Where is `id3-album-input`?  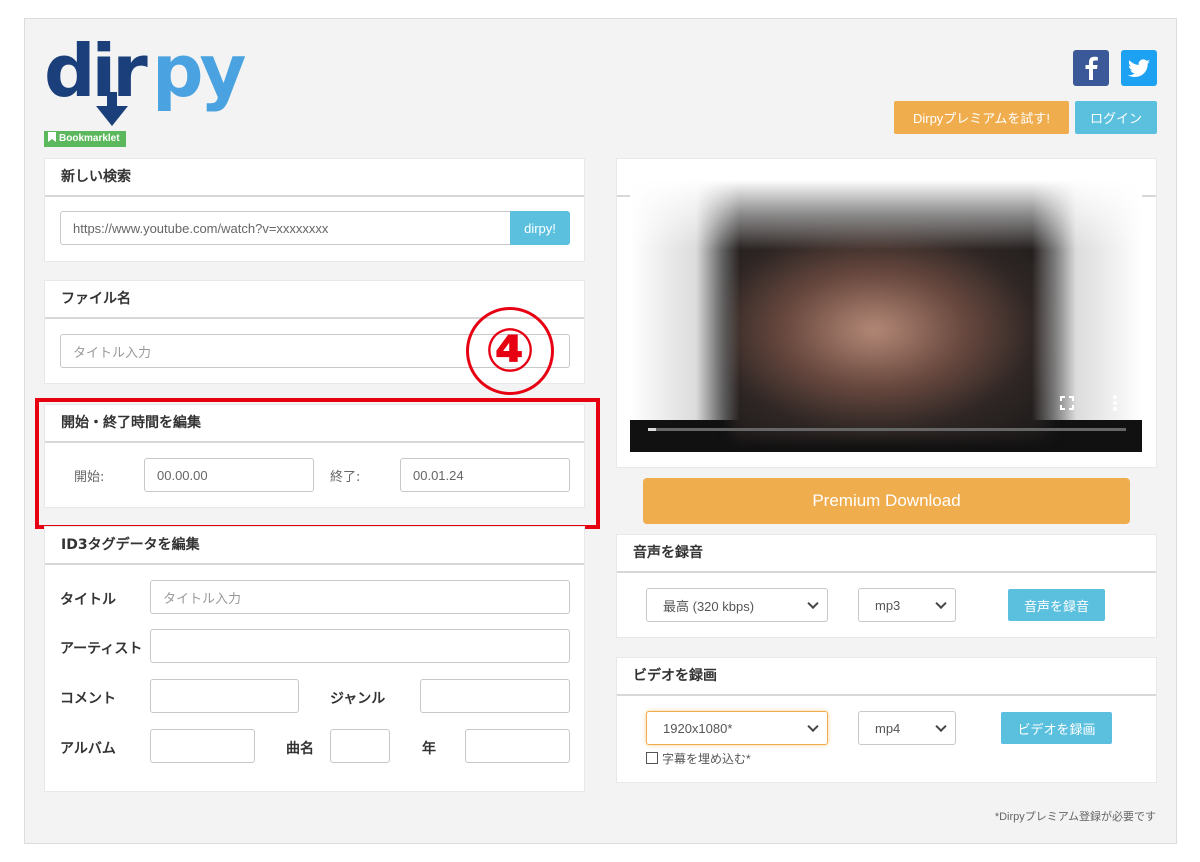 id3-album-input is located at coordinates (202, 746).